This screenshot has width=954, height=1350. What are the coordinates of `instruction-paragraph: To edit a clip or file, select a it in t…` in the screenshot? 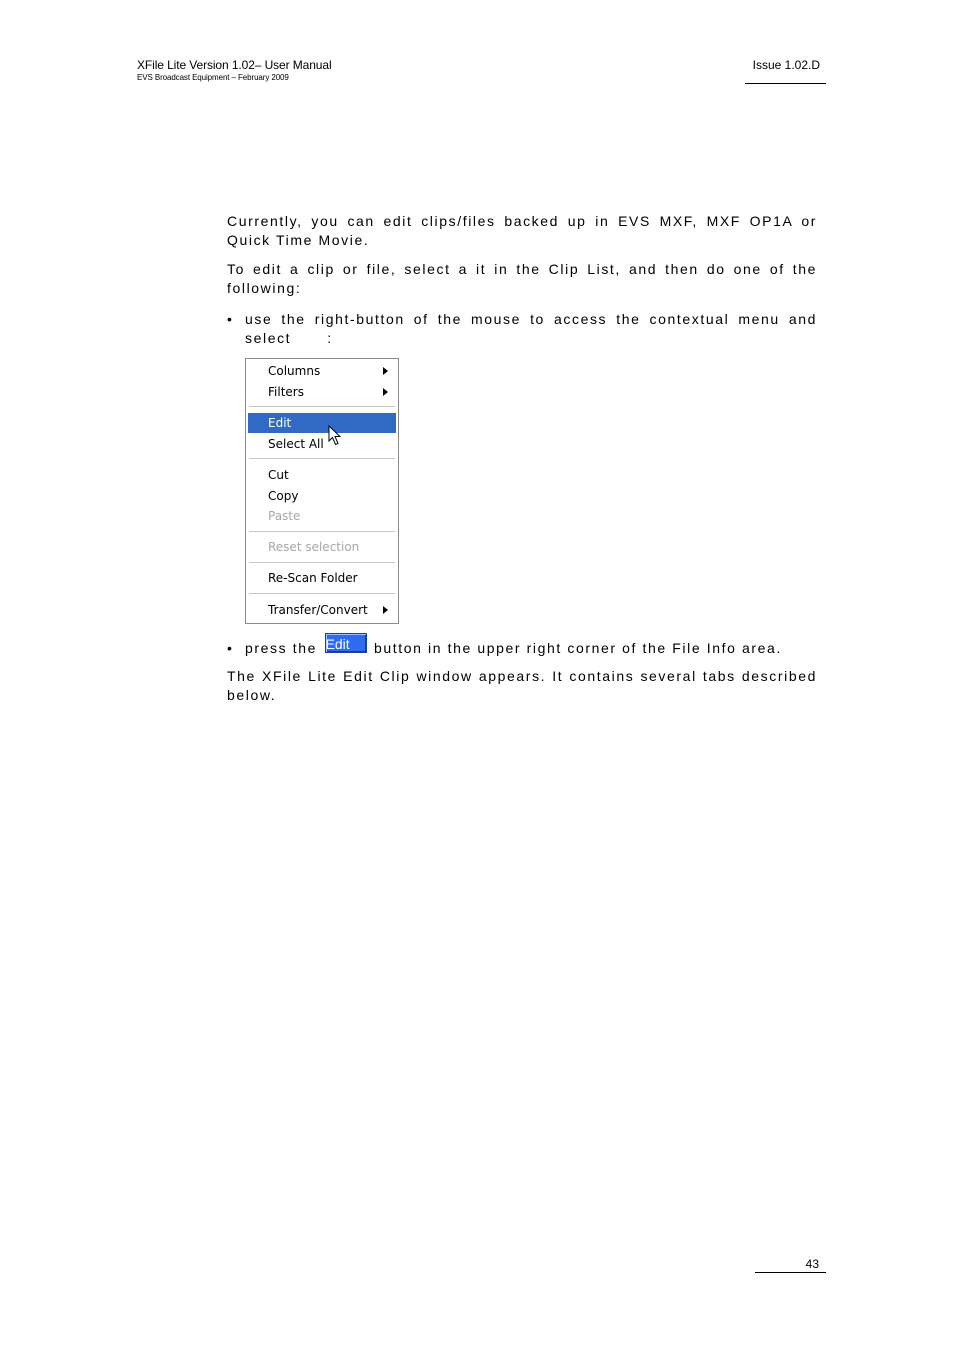 It's located at (522, 278).